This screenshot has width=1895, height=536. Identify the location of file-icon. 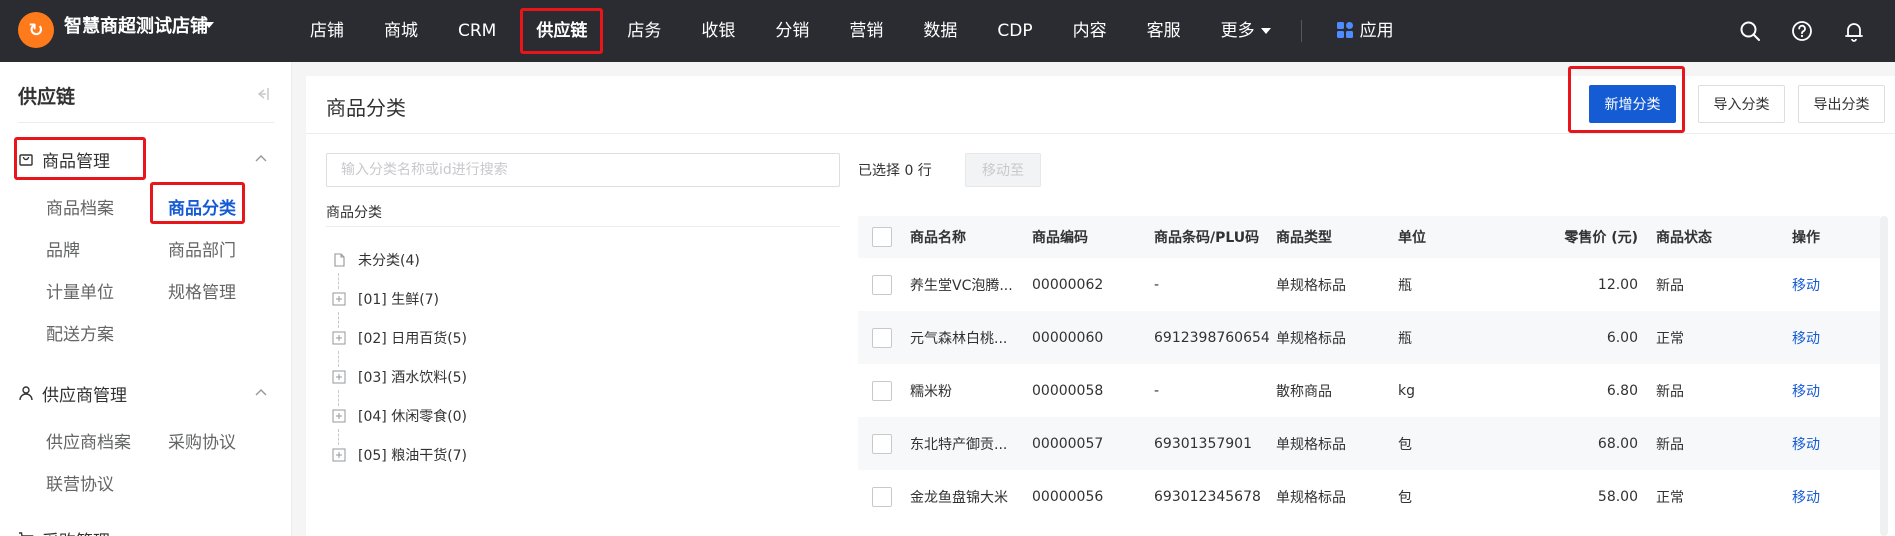
(339, 260).